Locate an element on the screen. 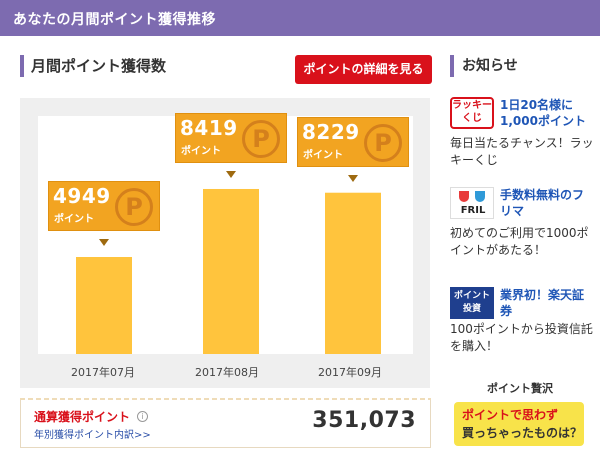  data-label: 8229 is located at coordinates (331, 131).